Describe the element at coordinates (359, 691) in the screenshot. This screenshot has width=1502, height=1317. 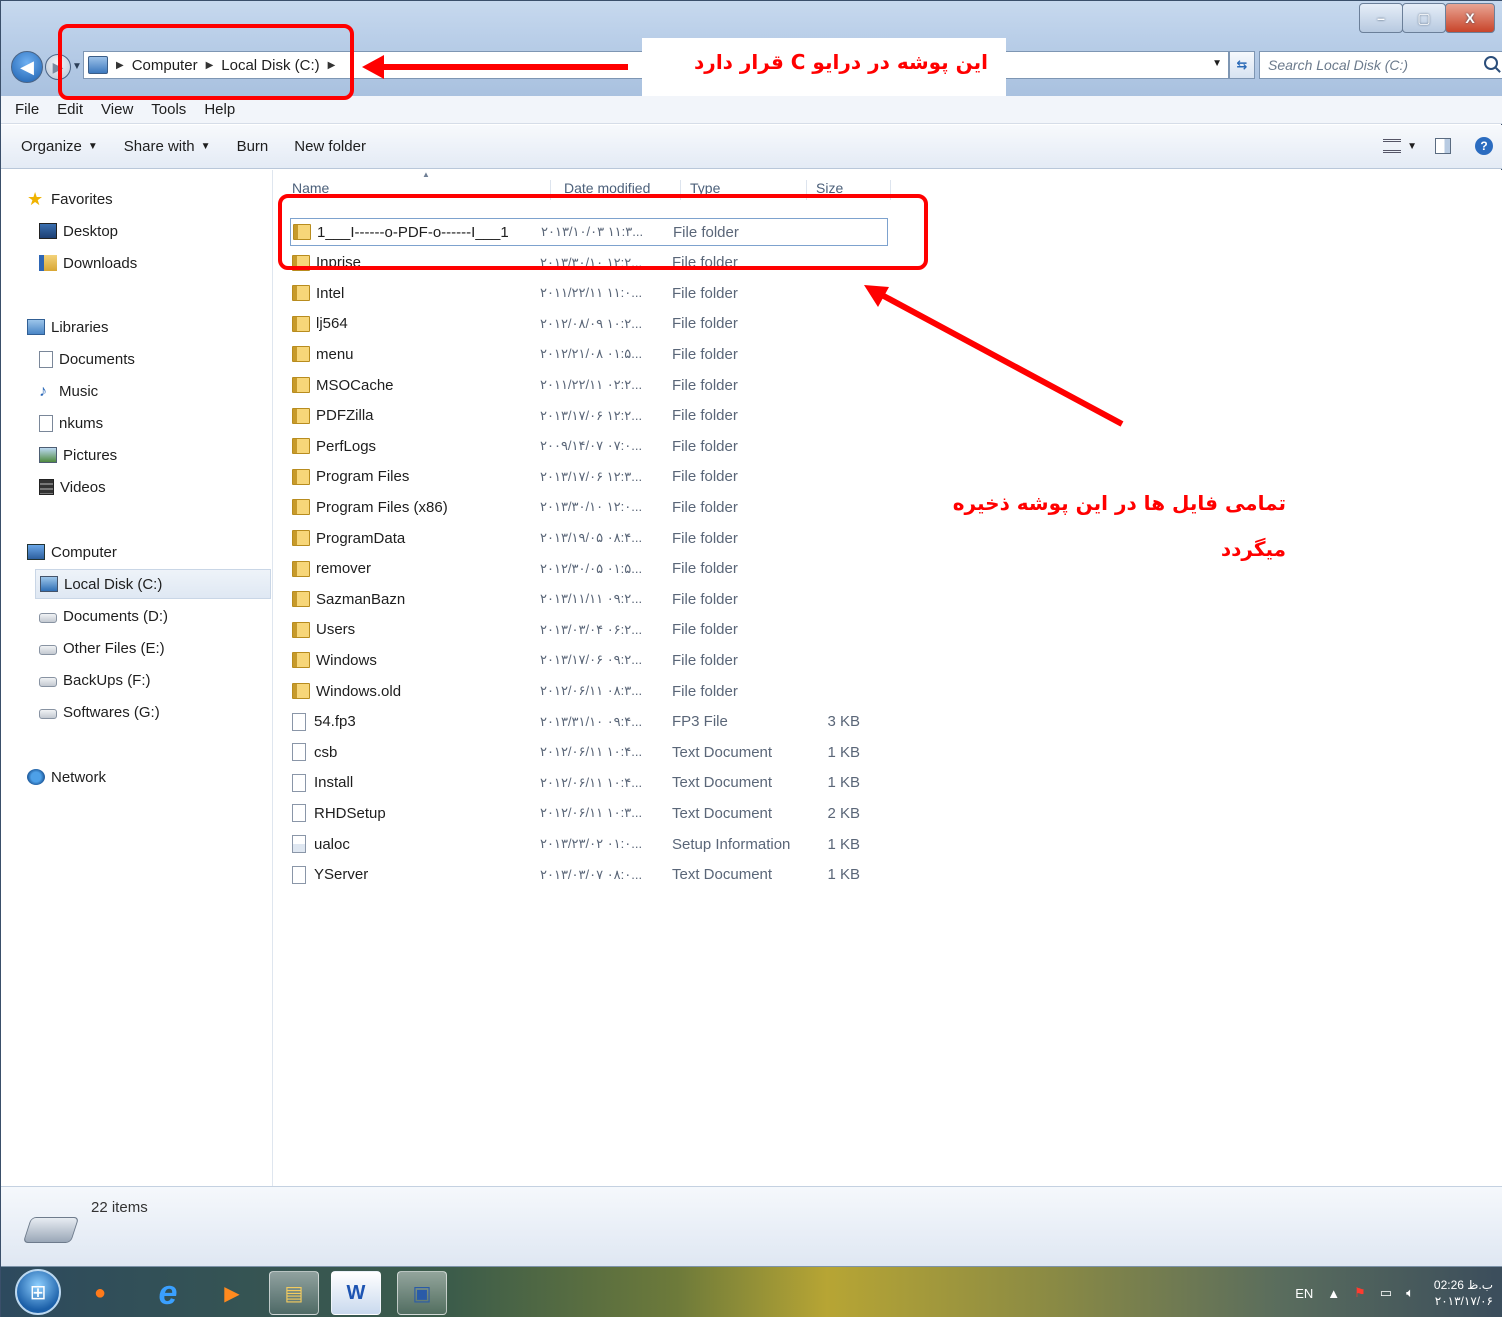
I see `file-name: Windows.old` at that location.